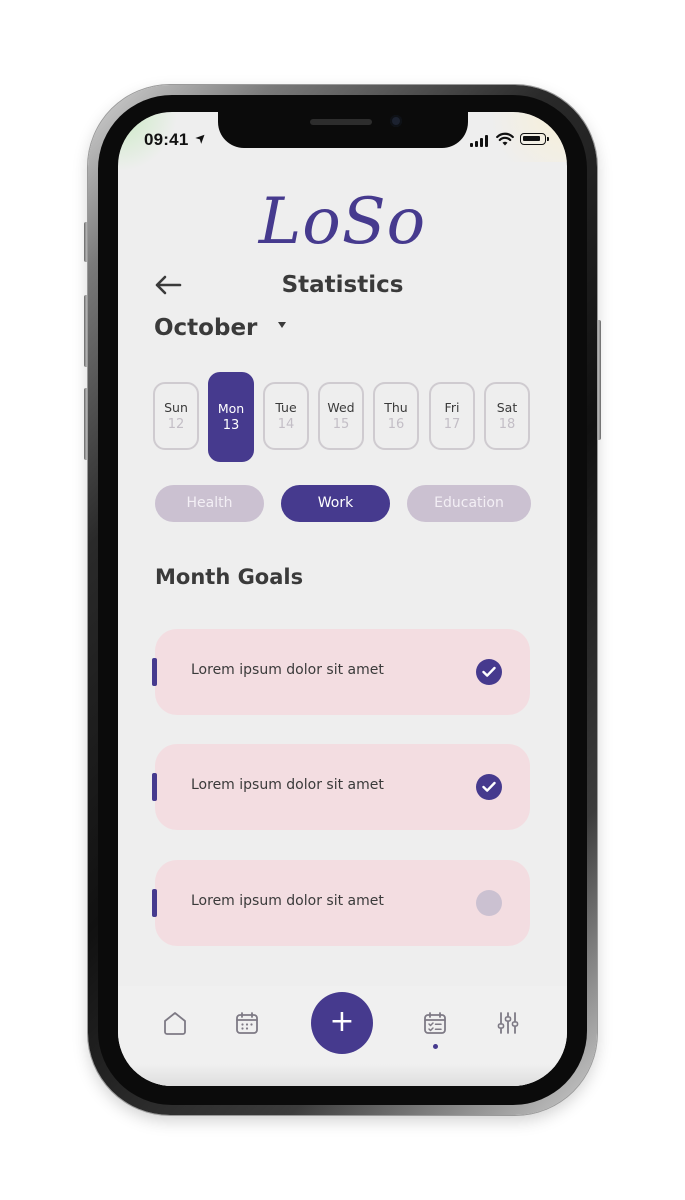 This screenshot has width=685, height=1200. What do you see at coordinates (507, 424) in the screenshot?
I see `day-date: 18` at bounding box center [507, 424].